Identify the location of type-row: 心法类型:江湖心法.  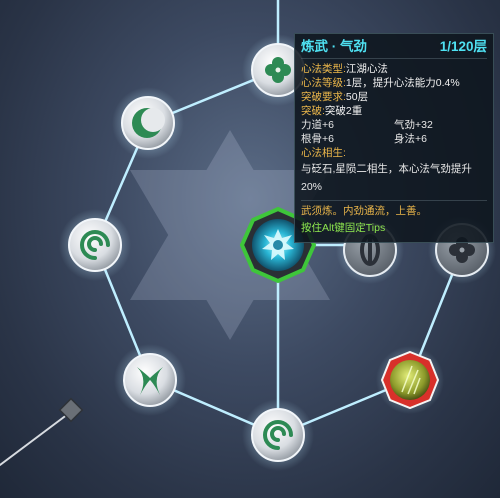
(394, 69).